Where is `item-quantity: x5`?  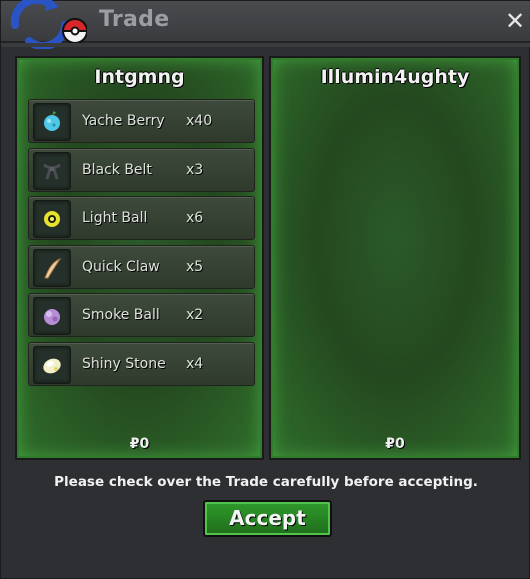 item-quantity: x5 is located at coordinates (195, 266).